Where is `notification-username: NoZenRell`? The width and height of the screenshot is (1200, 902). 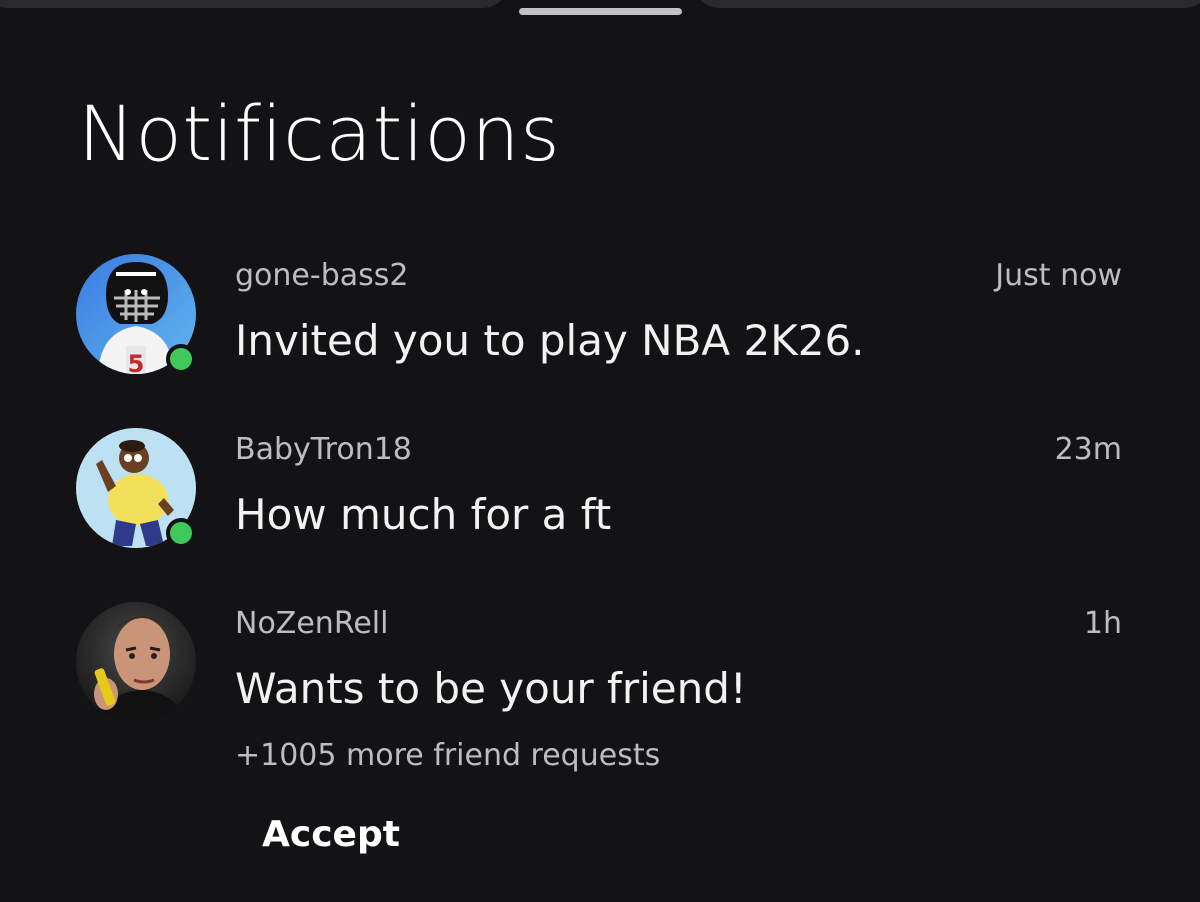 notification-username: NoZenRell is located at coordinates (311, 623).